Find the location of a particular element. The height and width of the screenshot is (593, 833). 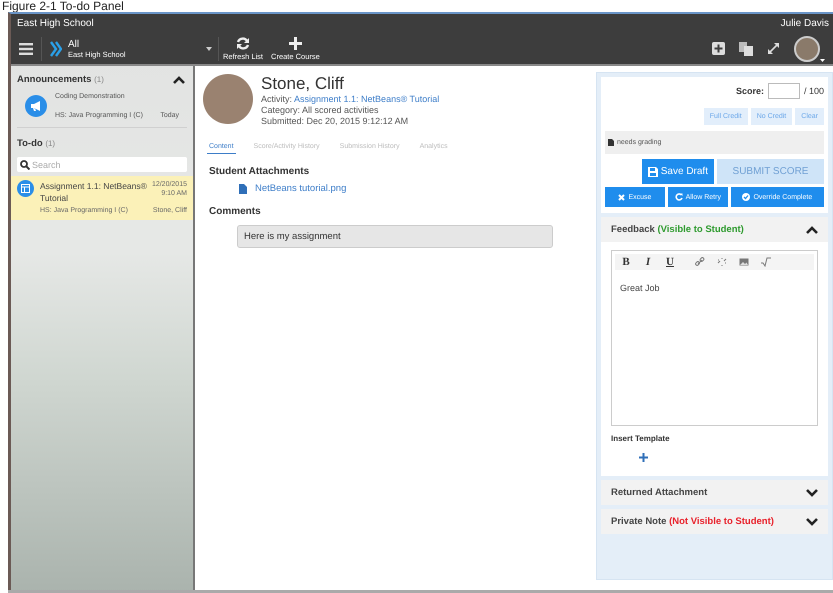

save-draft-button: Save Draft is located at coordinates (678, 171).